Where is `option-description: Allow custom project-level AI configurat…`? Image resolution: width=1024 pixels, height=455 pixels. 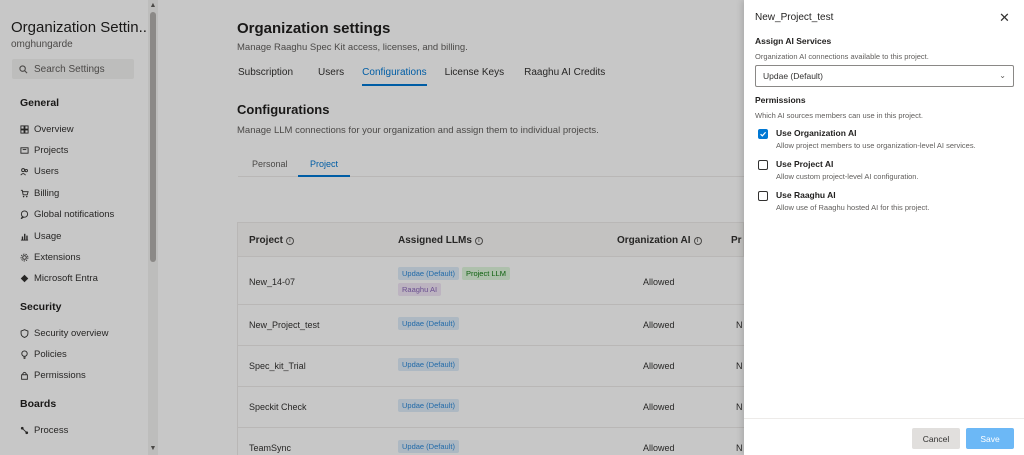 option-description: Allow custom project-level AI configurat… is located at coordinates (847, 176).